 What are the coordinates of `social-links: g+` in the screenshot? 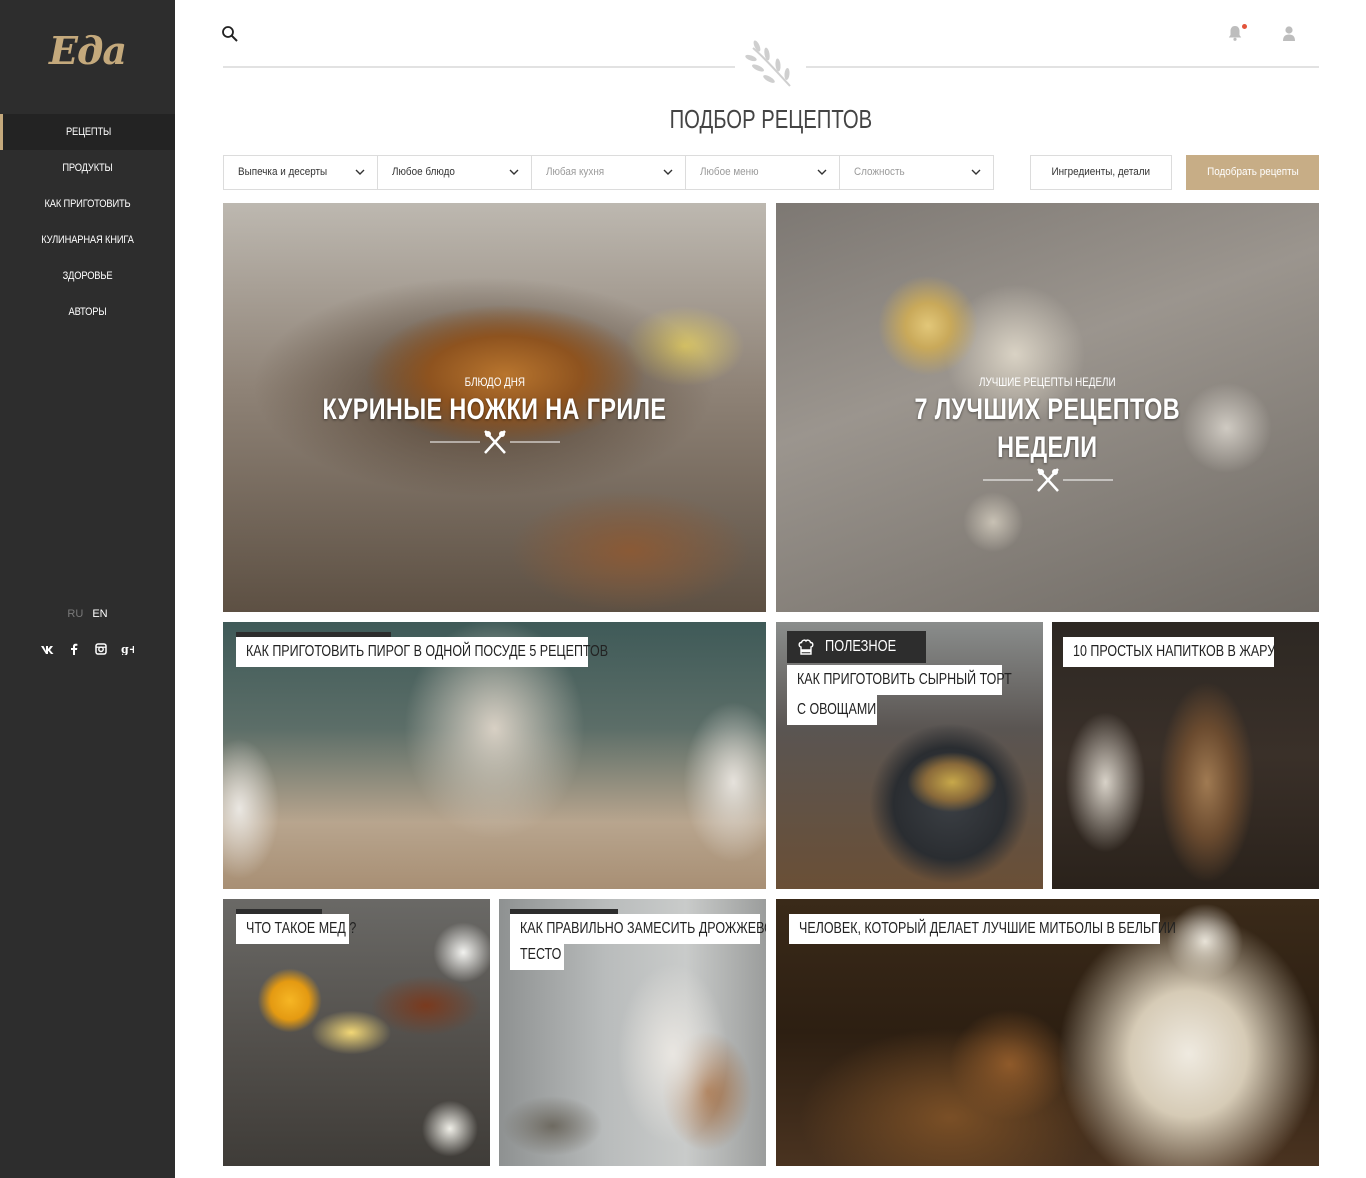 It's located at (87, 651).